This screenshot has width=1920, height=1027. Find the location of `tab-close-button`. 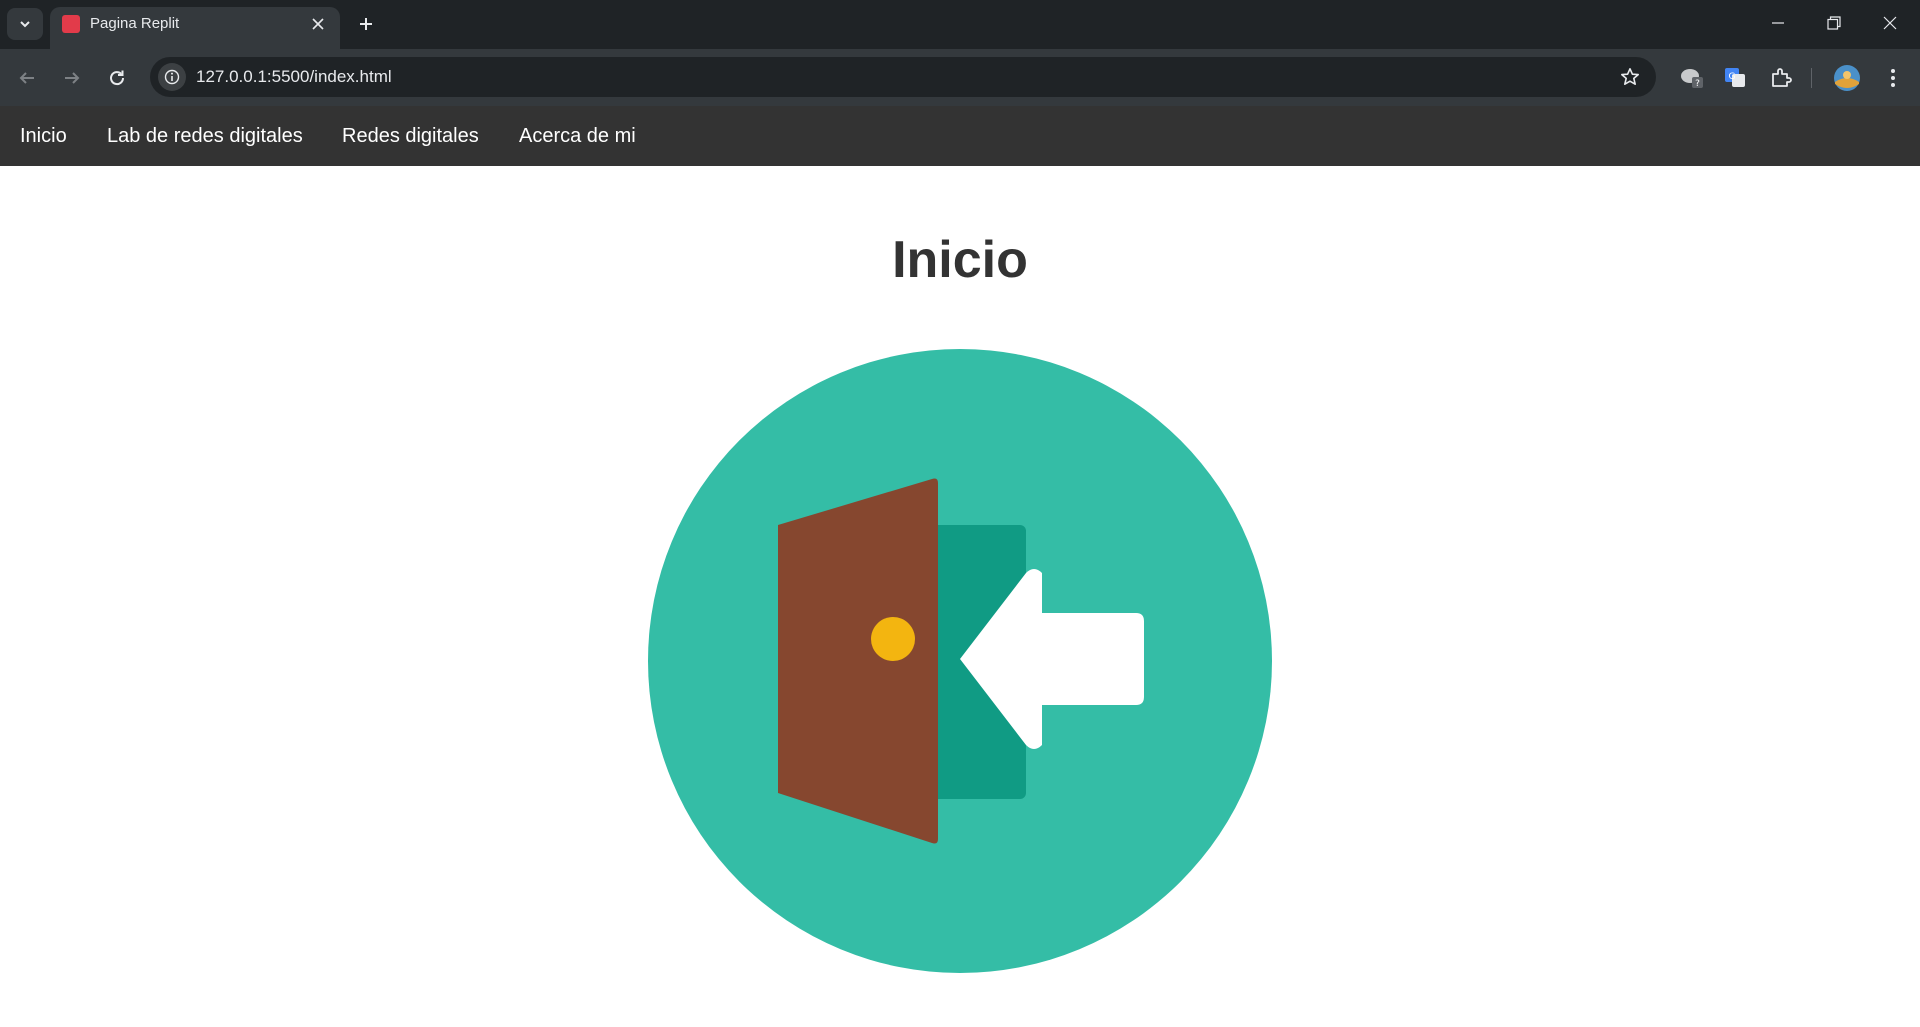

tab-close-button is located at coordinates (318, 24).